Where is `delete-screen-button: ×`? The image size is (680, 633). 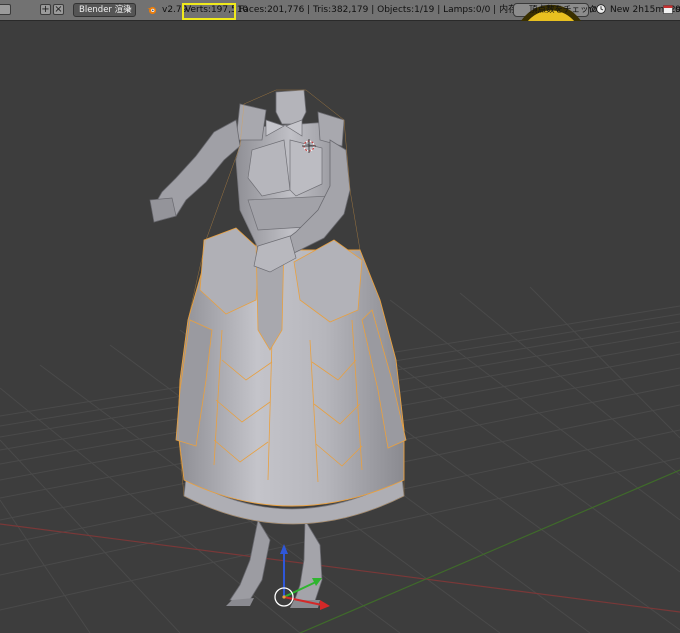 delete-screen-button: × is located at coordinates (58, 9).